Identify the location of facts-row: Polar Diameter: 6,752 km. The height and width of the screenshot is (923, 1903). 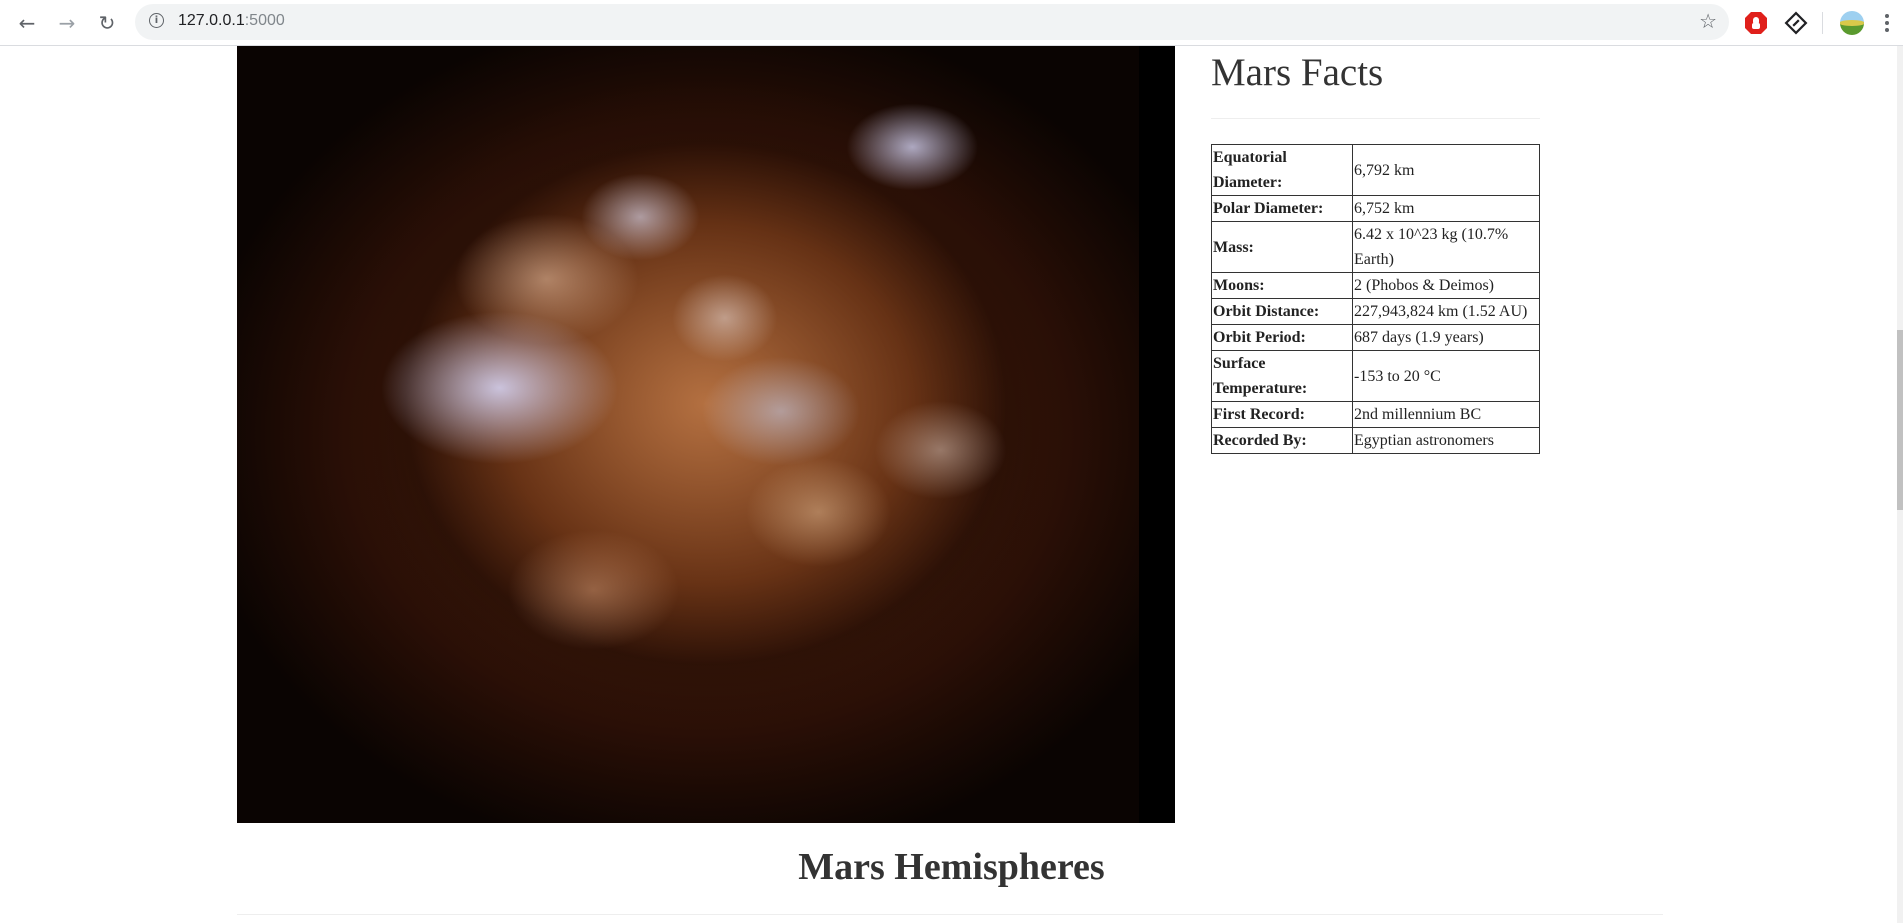
(1375, 208).